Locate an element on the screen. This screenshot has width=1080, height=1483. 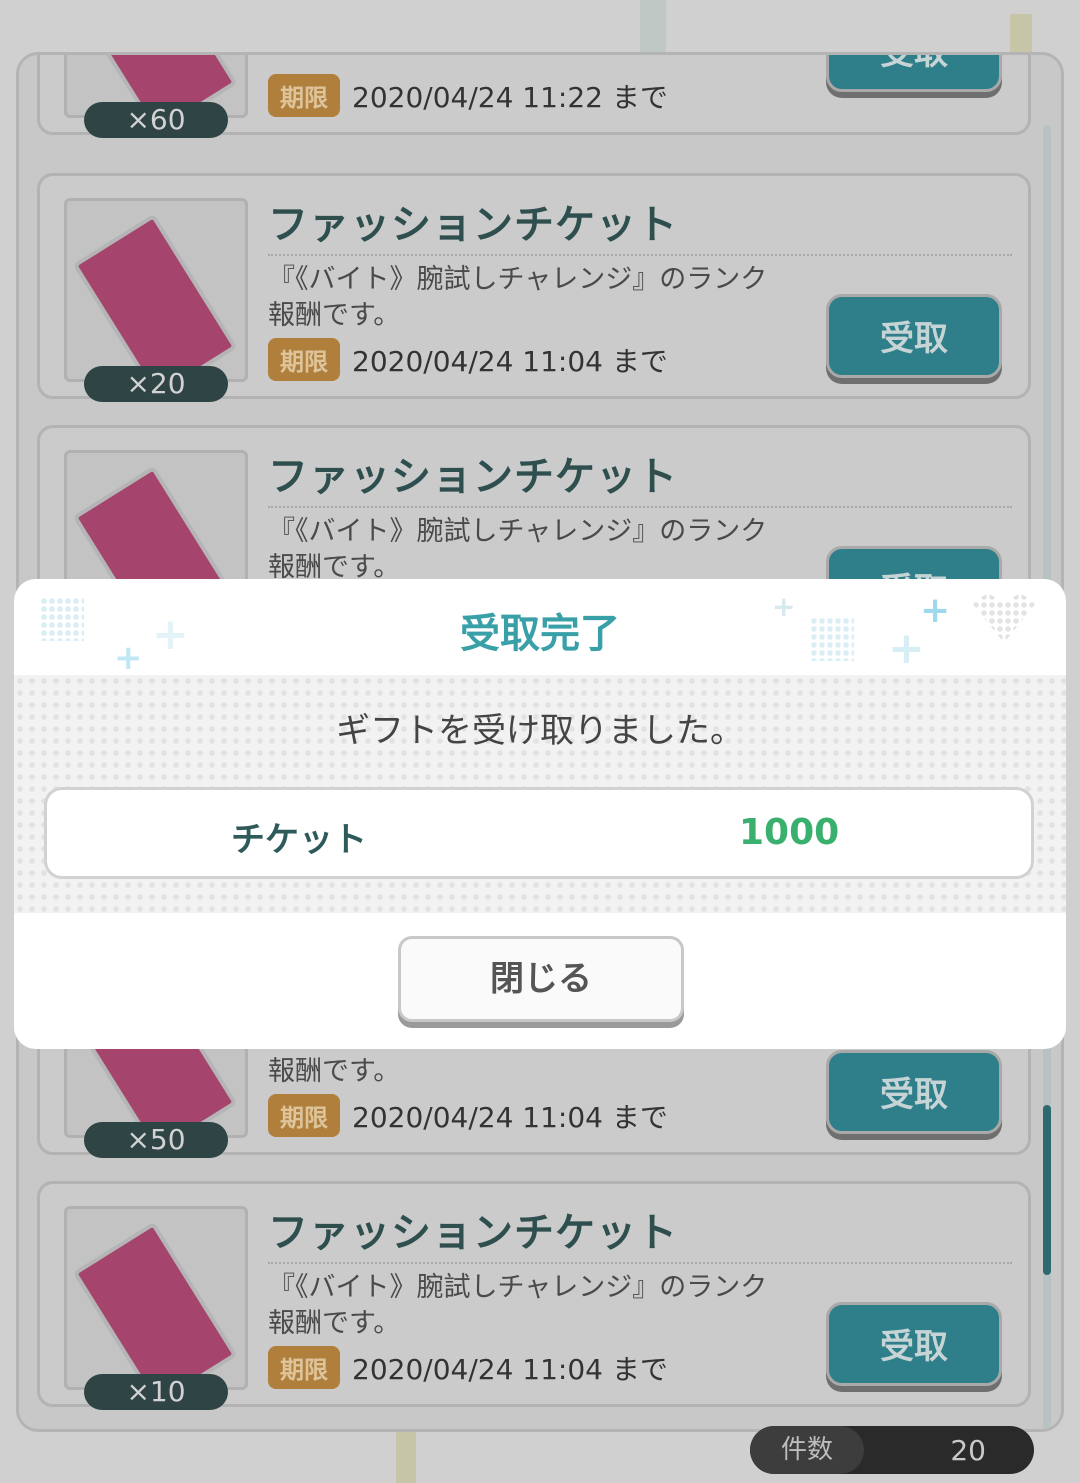
gift-card: ×60 期限 2020/04/24 11:22 まで 受取 is located at coordinates (534, 96).